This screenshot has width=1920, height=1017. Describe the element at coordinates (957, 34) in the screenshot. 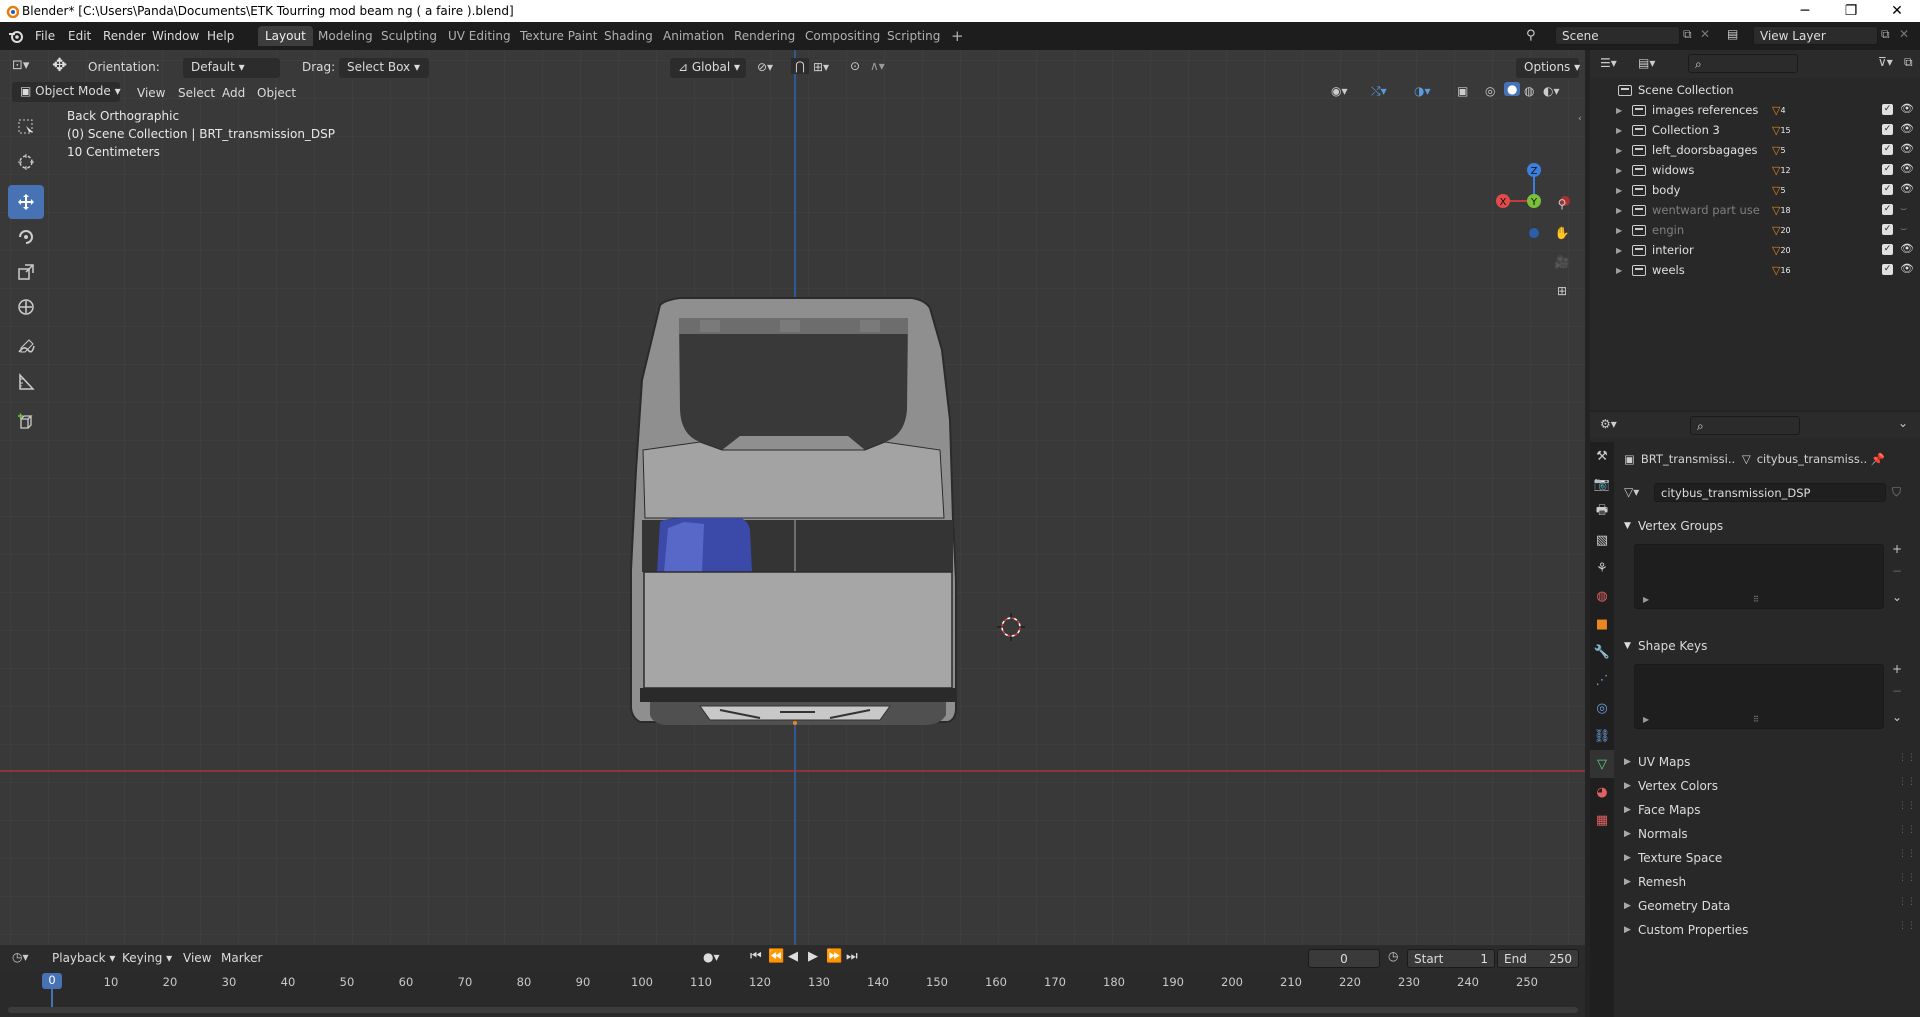

I see `add-workspace-button: +` at that location.